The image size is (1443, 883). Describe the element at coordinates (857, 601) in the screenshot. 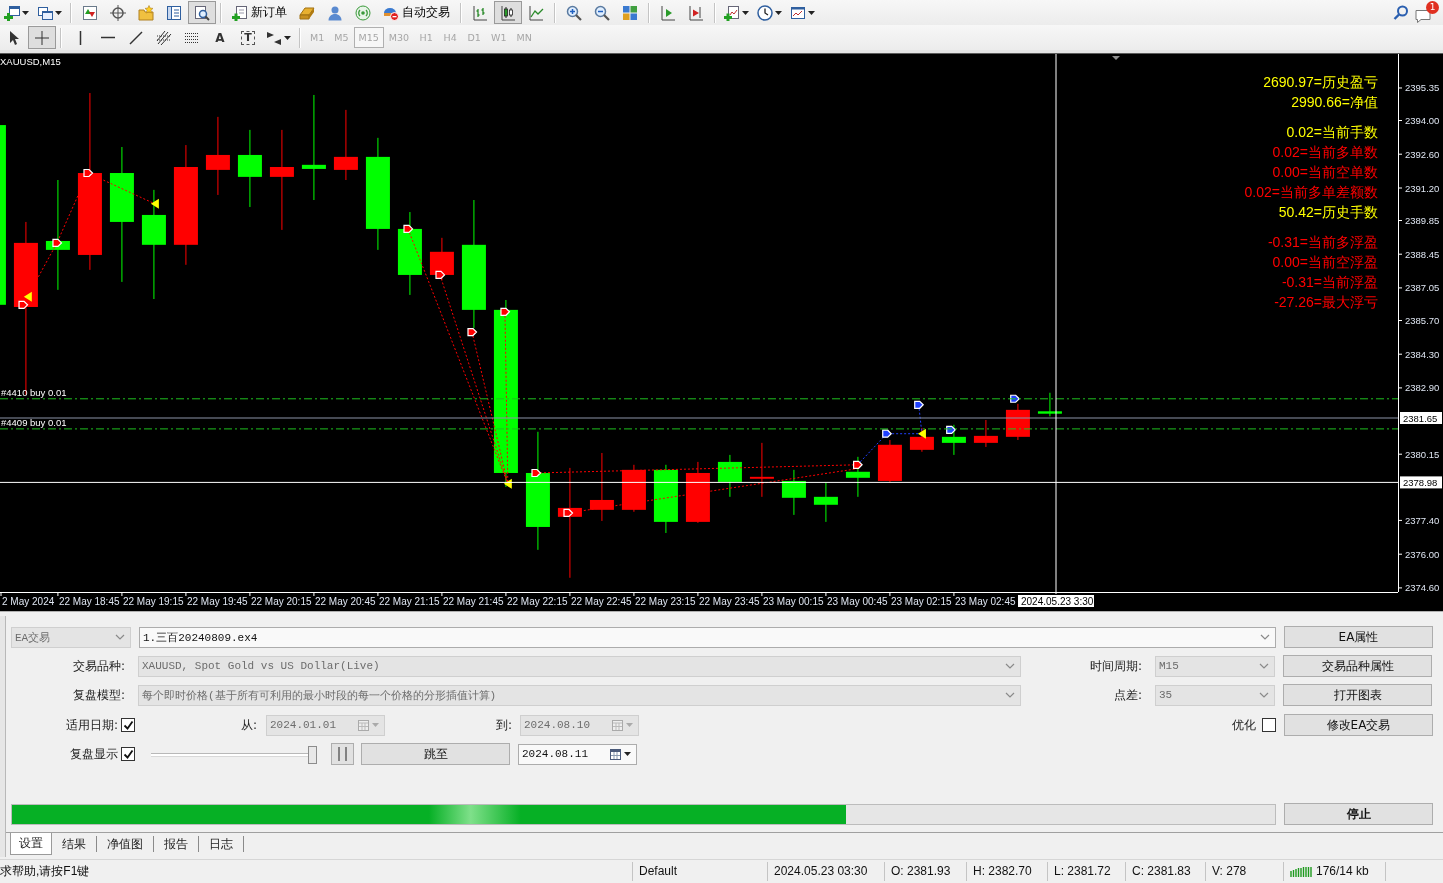

I see `time-axis-label: 23 May 00:45` at that location.